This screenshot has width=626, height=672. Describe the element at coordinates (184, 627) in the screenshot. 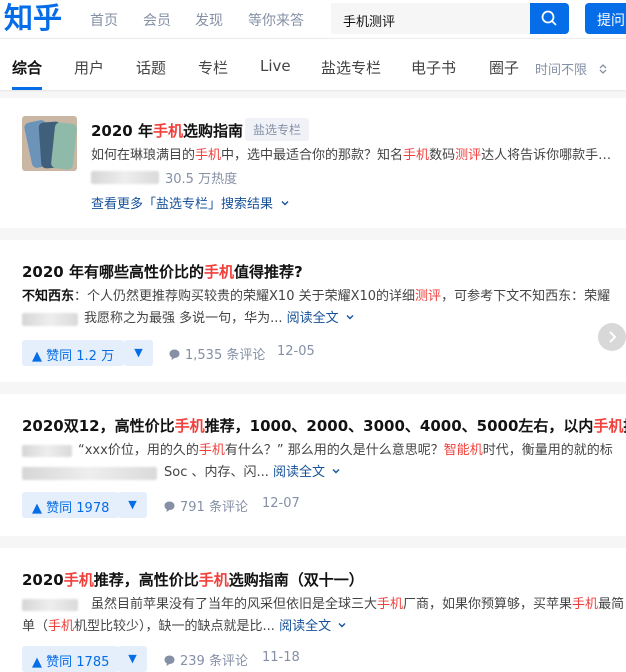

I see `result-excerpt-3-line2: 单（手机机型比较少），缺一的缺点就是比... 阅读全文` at that location.